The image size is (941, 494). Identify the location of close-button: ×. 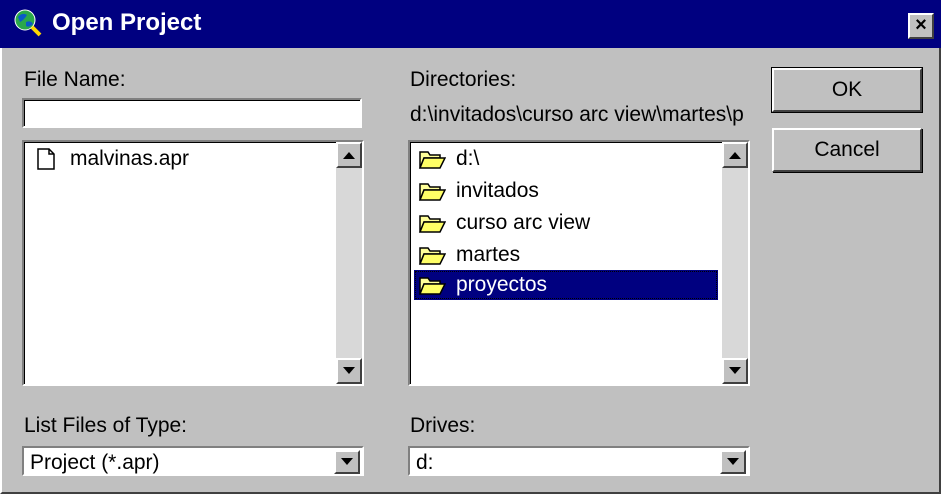
(921, 26).